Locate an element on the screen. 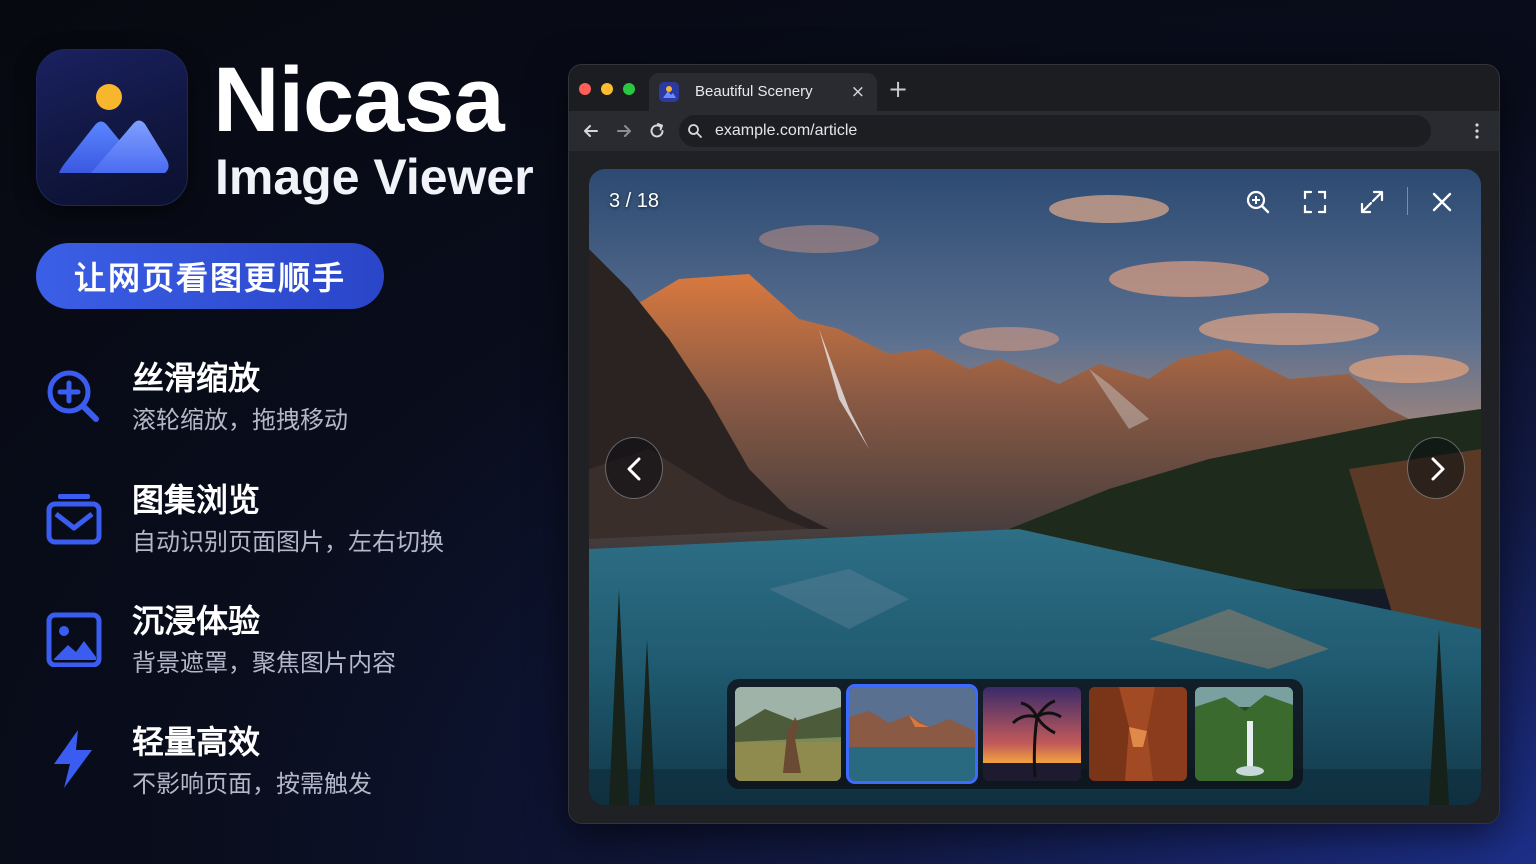 The width and height of the screenshot is (1536, 864). prev-image-button is located at coordinates (634, 468).